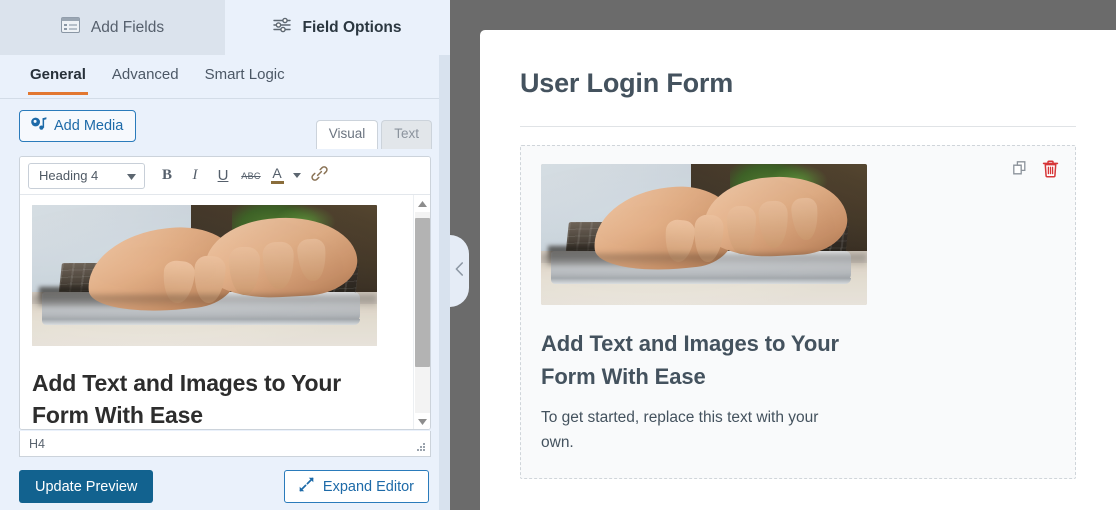 The image size is (1116, 510). Describe the element at coordinates (277, 182) in the screenshot. I see `text-color-swatch` at that location.